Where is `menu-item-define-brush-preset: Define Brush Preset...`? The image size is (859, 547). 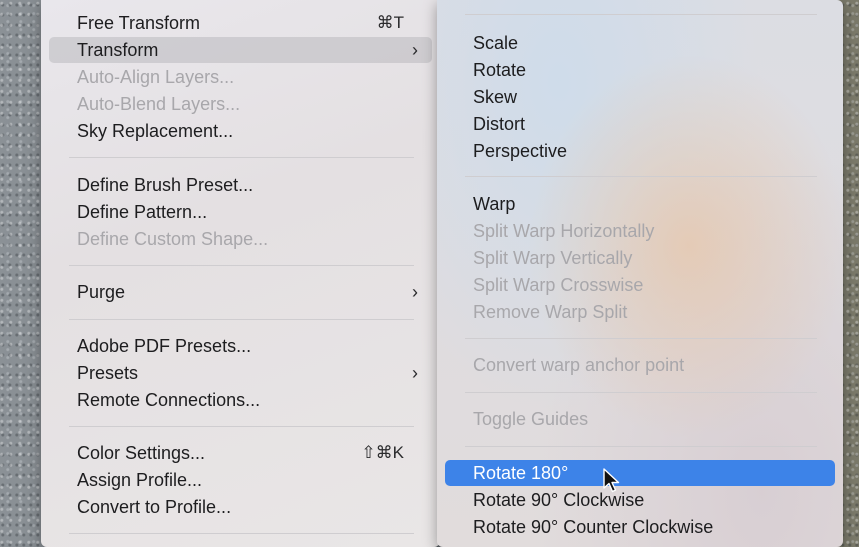
menu-item-define-brush-preset: Define Brush Preset... is located at coordinates (240, 185).